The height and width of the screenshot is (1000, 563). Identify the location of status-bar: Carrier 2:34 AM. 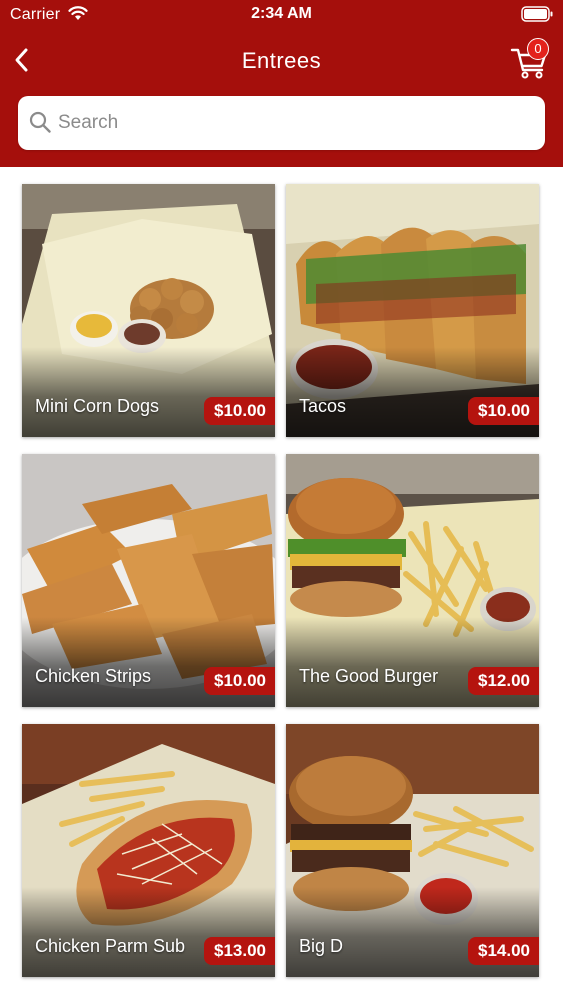
(281, 15).